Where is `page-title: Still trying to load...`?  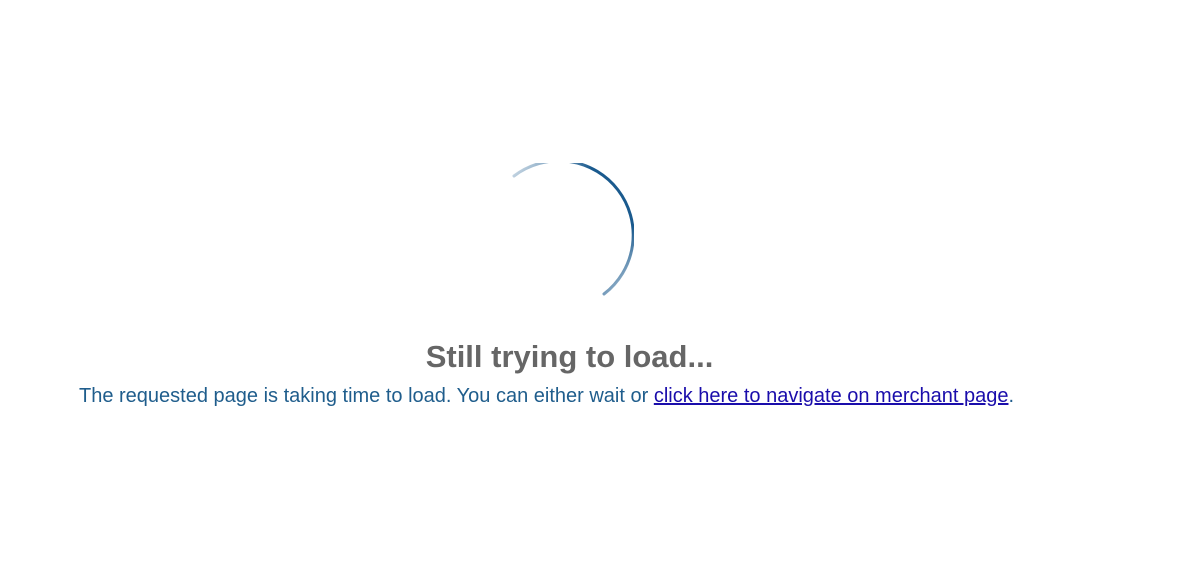
page-title: Still trying to load... is located at coordinates (569, 356).